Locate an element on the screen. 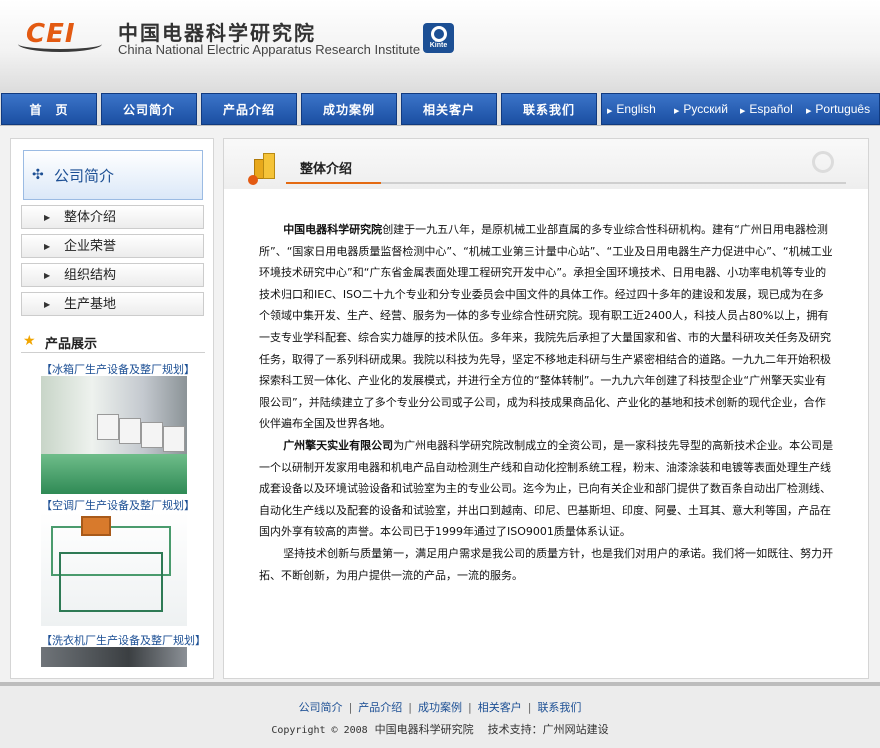  footer-link-clients: 相关客户 is located at coordinates (500, 707).